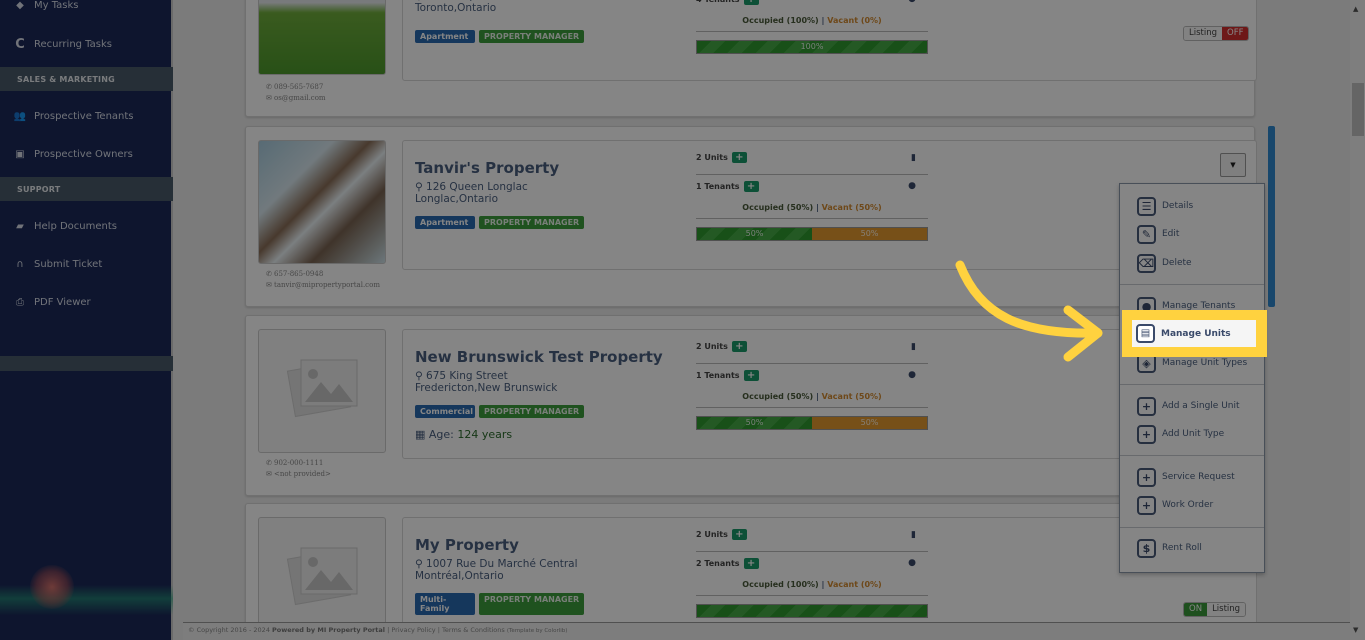 The height and width of the screenshot is (640, 1365). Describe the element at coordinates (1355, 9) in the screenshot. I see `scroll-up-arrow: ▲` at that location.